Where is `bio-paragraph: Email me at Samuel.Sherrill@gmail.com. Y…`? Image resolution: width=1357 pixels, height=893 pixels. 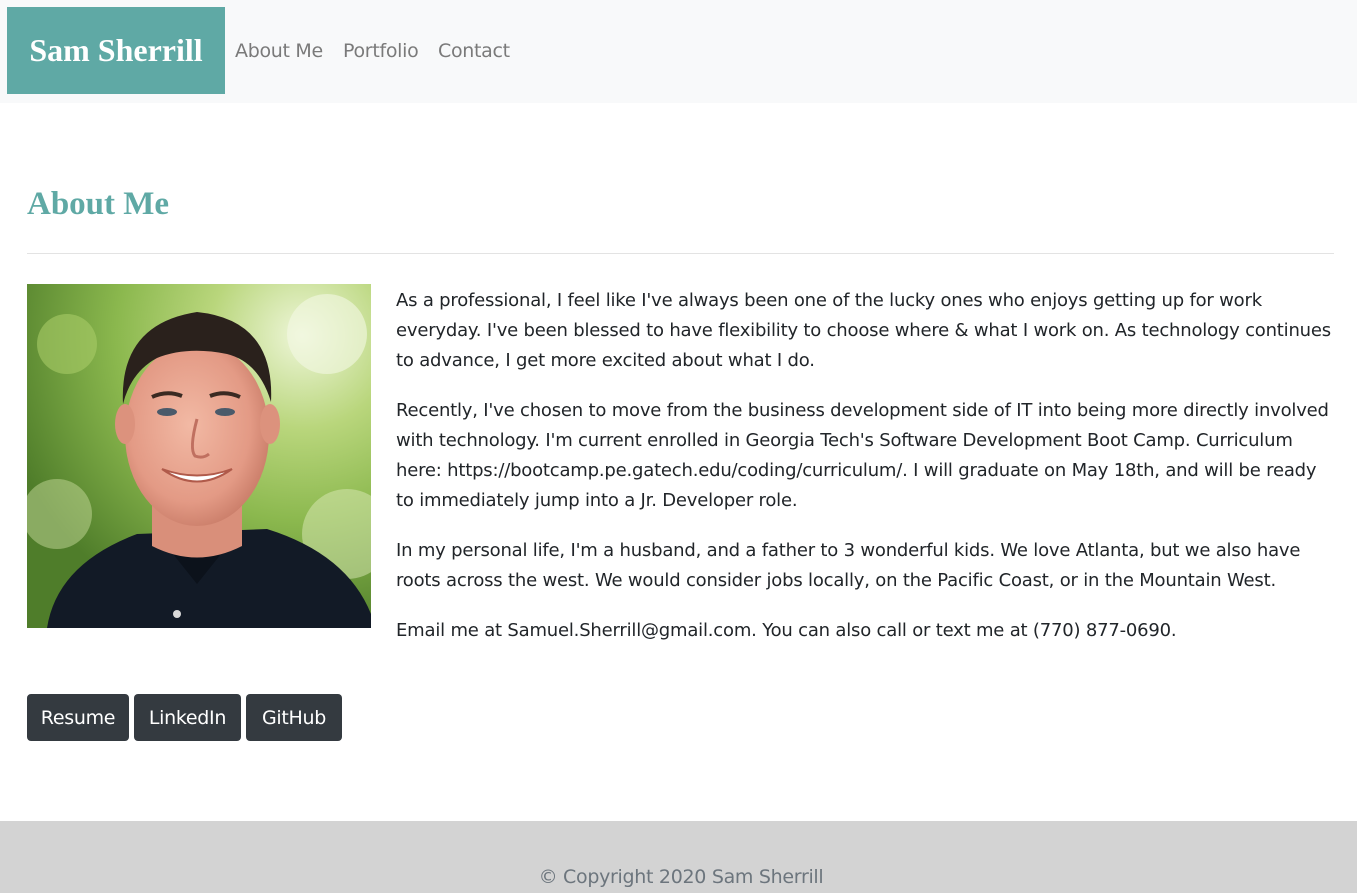 bio-paragraph: Email me at Samuel.Sherrill@gmail.com. Y… is located at coordinates (786, 630).